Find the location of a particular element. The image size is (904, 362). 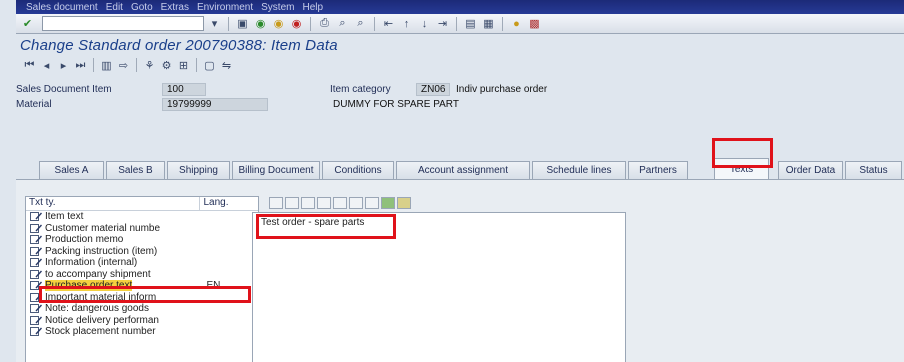

copy-icon is located at coordinates (292, 203).